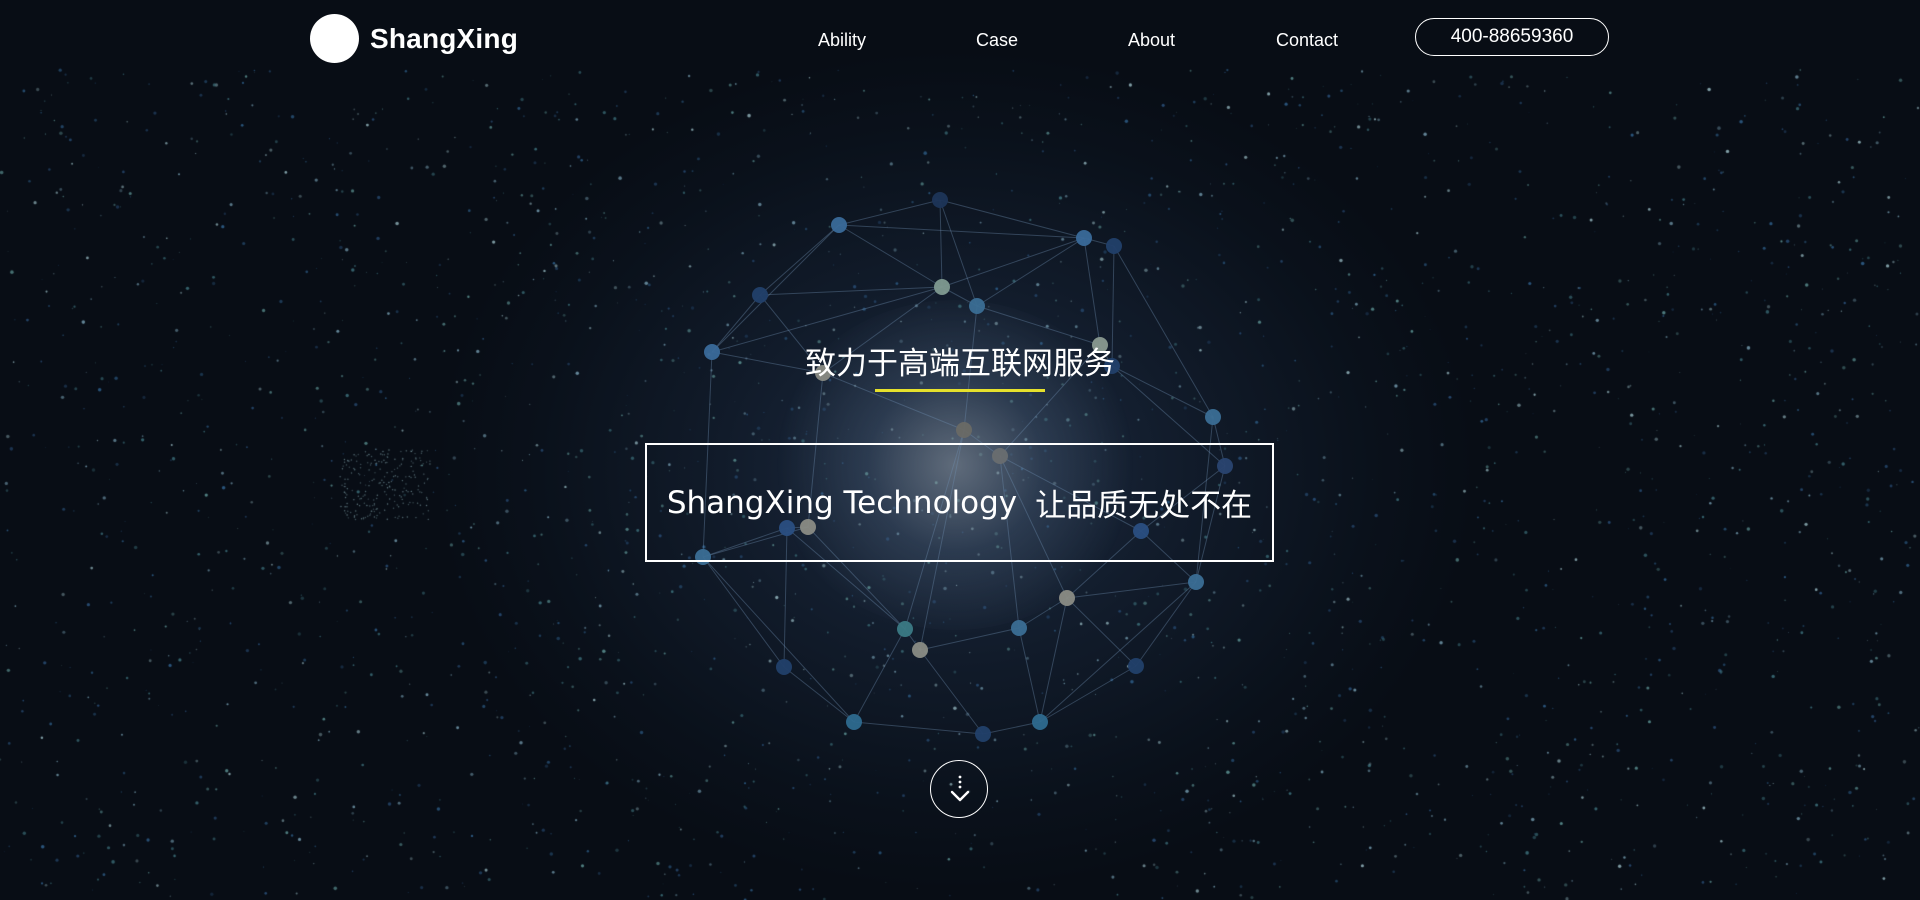  Describe the element at coordinates (960, 390) in the screenshot. I see `tagline-underline` at that location.